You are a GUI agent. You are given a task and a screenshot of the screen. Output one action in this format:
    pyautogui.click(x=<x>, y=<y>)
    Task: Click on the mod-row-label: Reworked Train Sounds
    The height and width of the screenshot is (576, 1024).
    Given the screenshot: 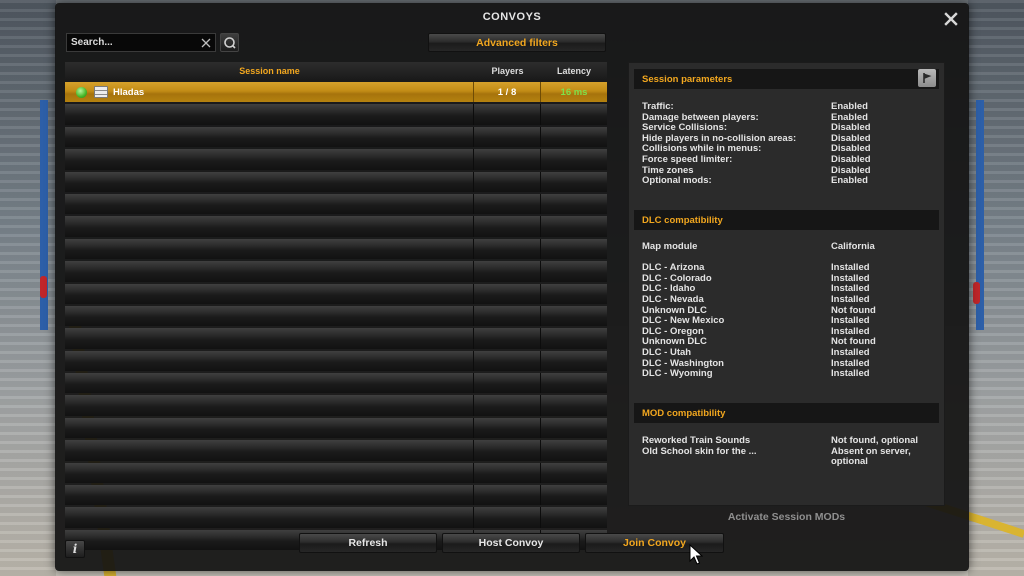 What is the action you would take?
    pyautogui.click(x=696, y=440)
    